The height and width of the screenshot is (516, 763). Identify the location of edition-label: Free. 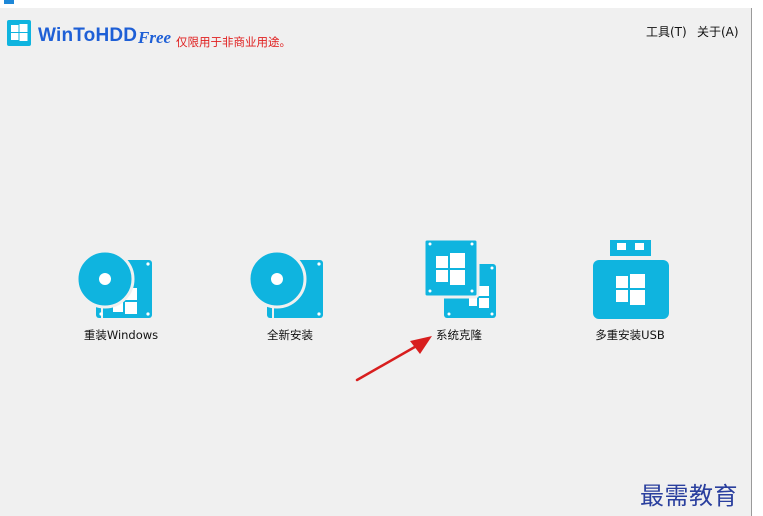
(155, 37).